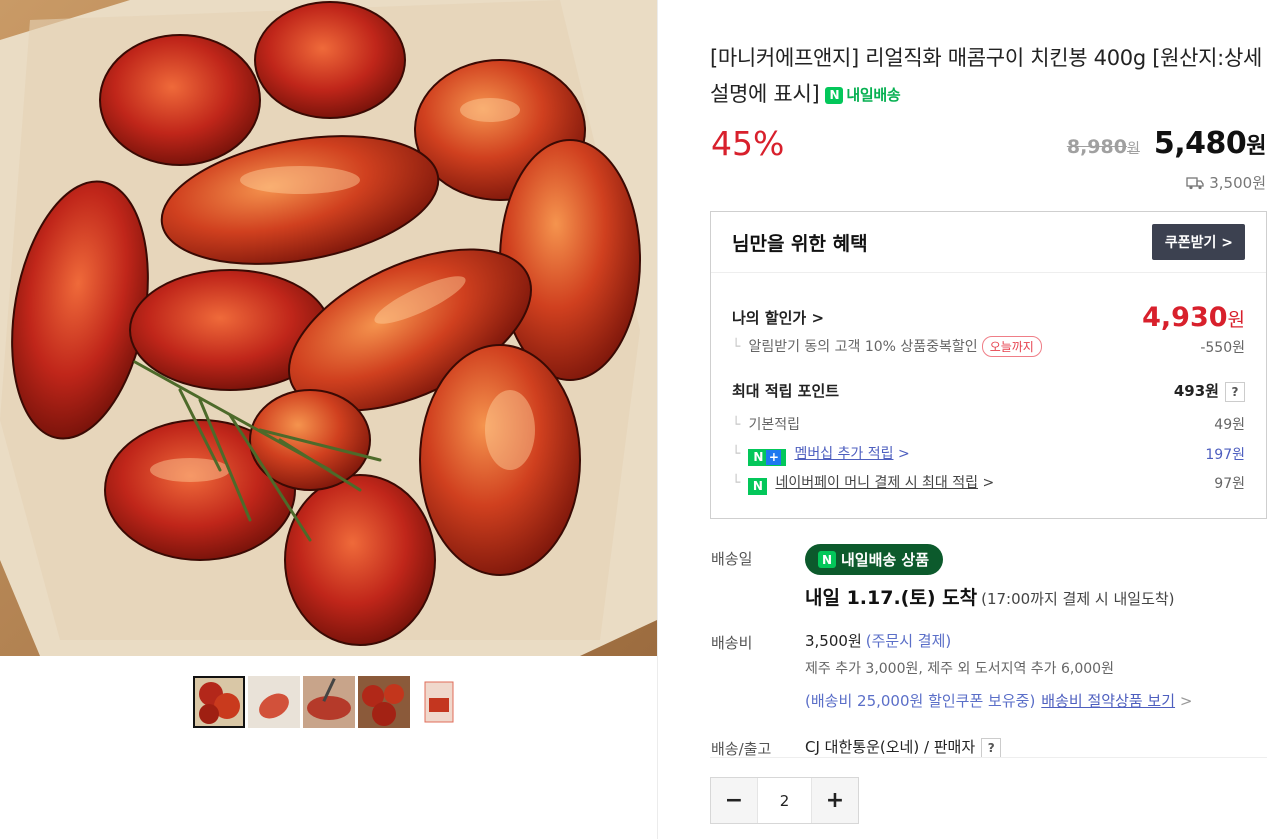 This screenshot has width=1280, height=839. Describe the element at coordinates (1225, 455) in the screenshot. I see `membership-points-value: 197원` at that location.